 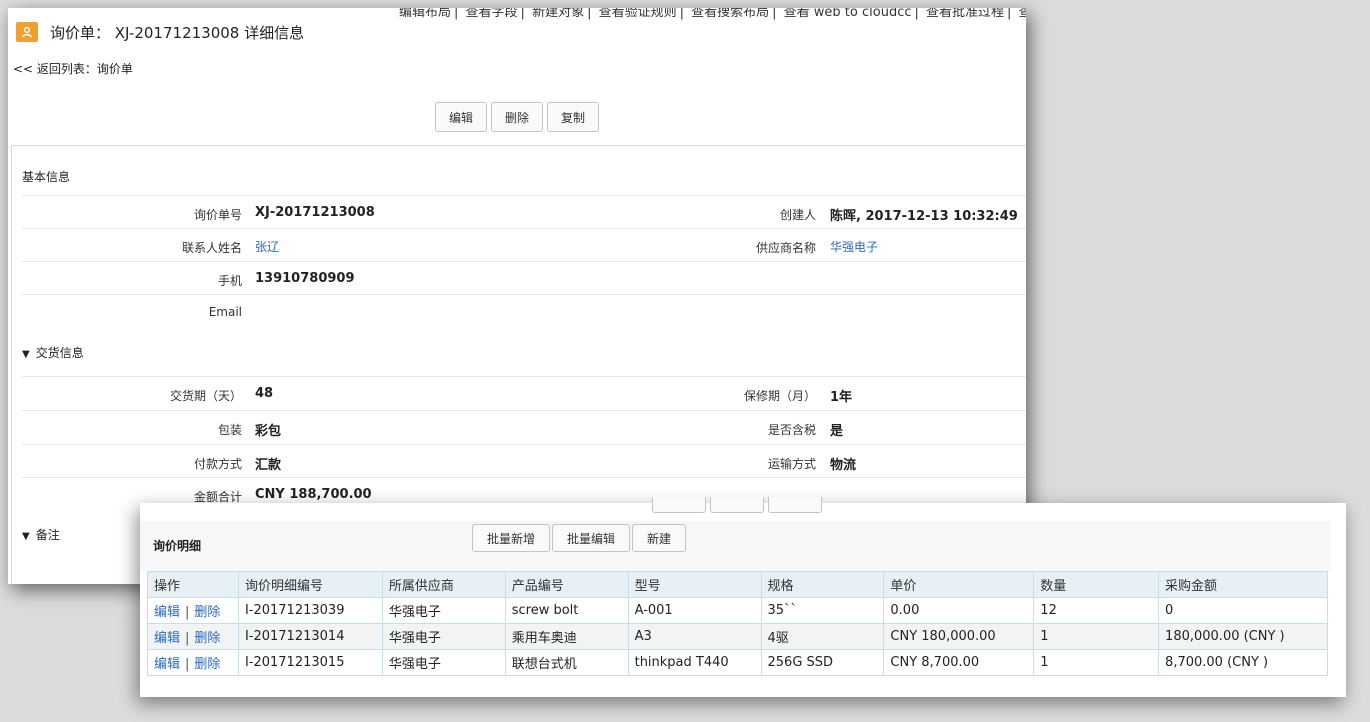 I want to click on table-cell: 0.00, so click(x=959, y=610).